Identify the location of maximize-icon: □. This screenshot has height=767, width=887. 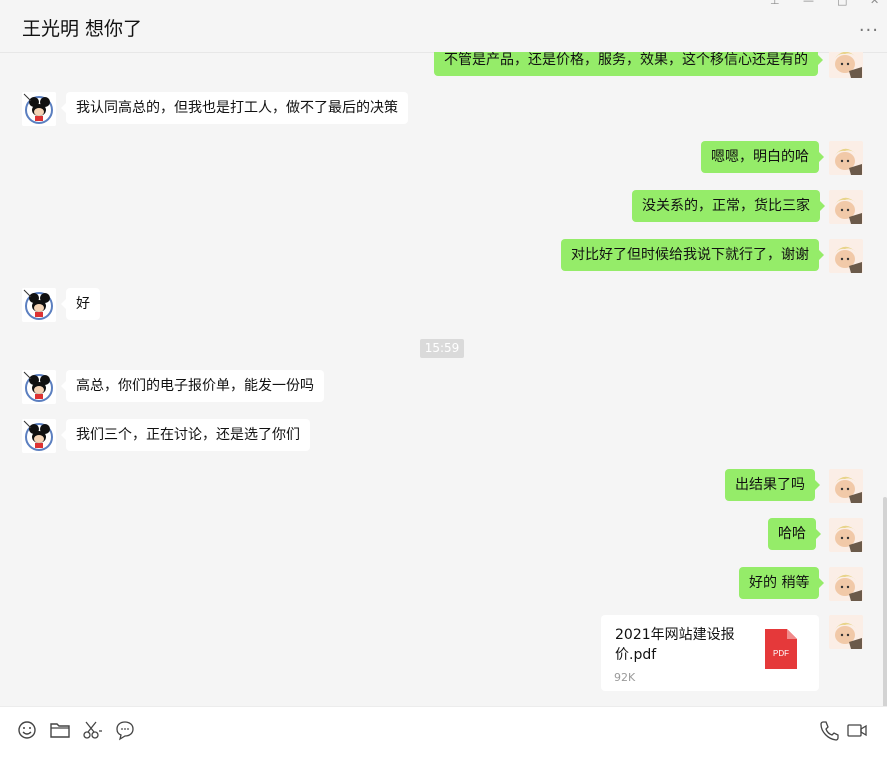
(842, 3).